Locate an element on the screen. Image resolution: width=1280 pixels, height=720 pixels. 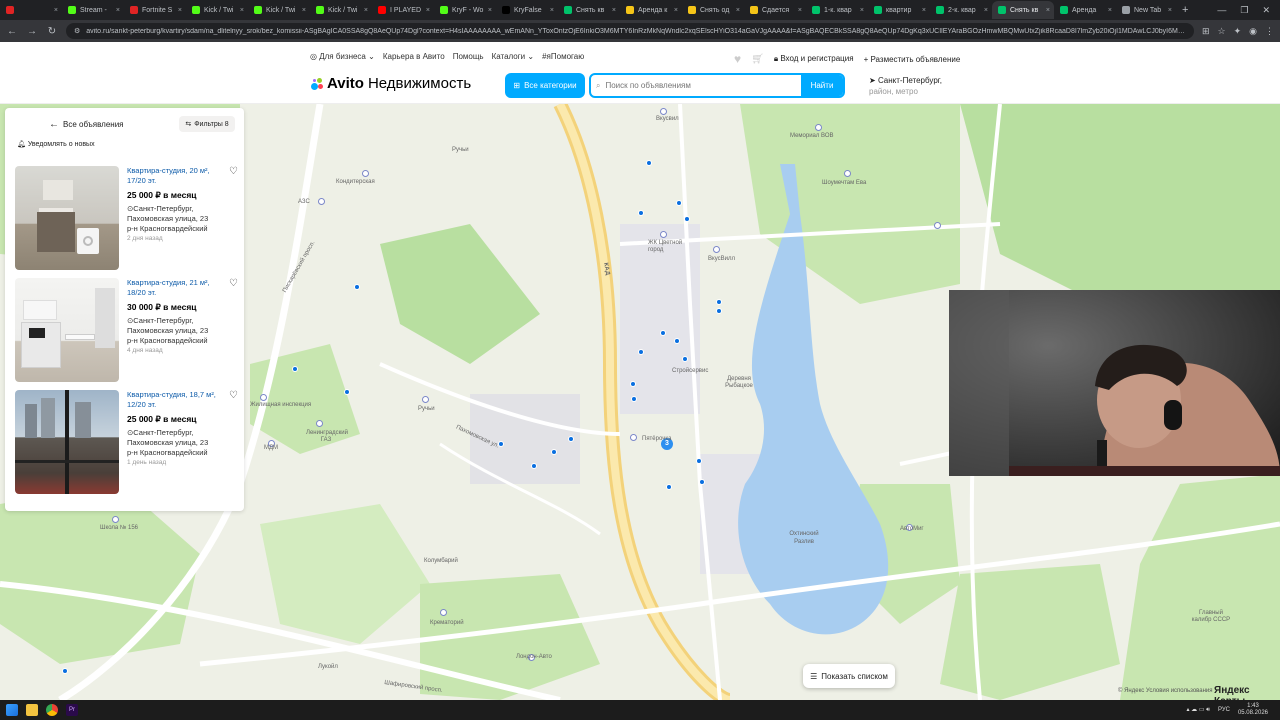
browser-tab: New Tab × is located at coordinates (1146, 10).